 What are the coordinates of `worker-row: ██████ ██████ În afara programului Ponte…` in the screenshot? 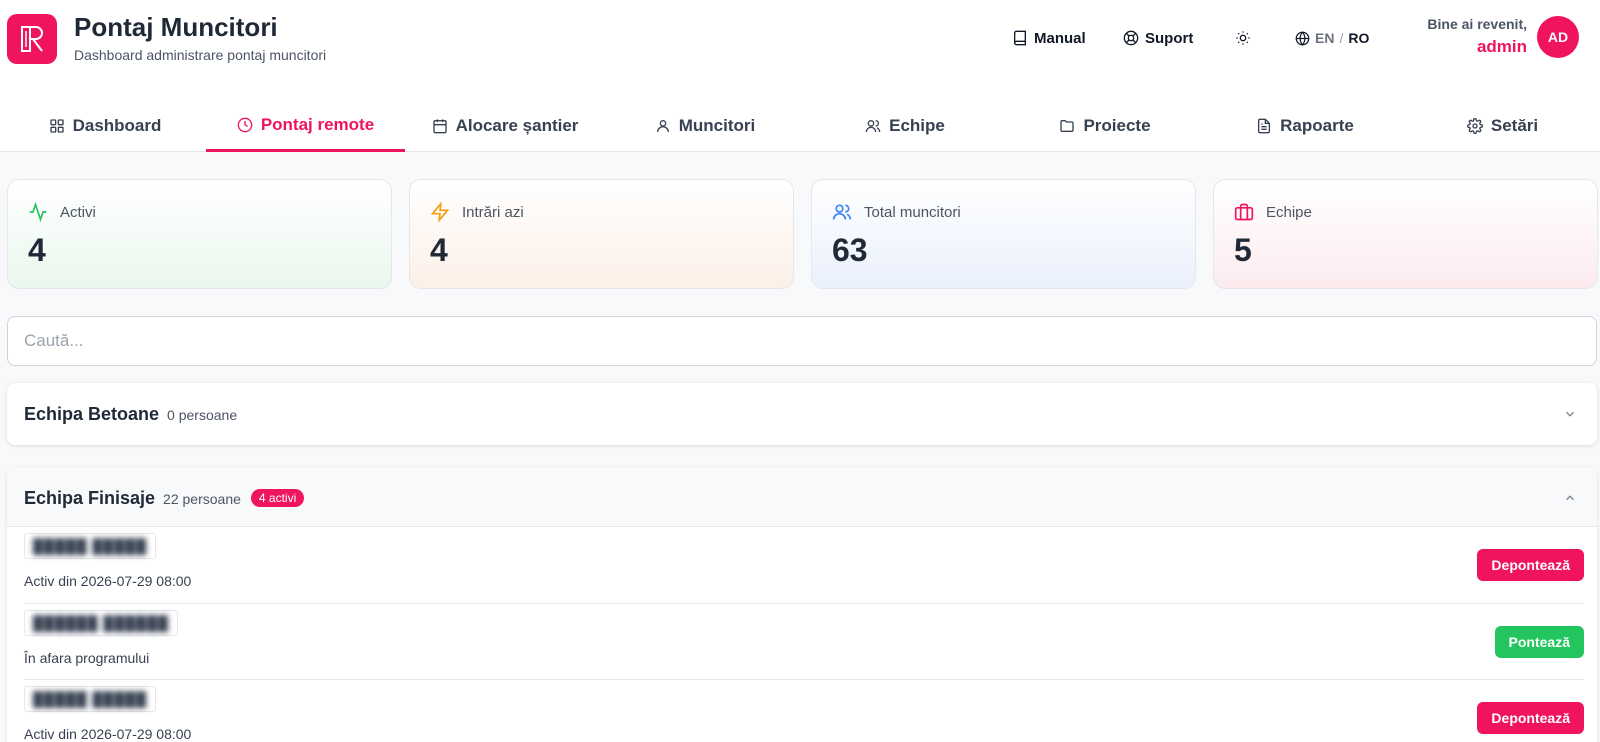 It's located at (804, 641).